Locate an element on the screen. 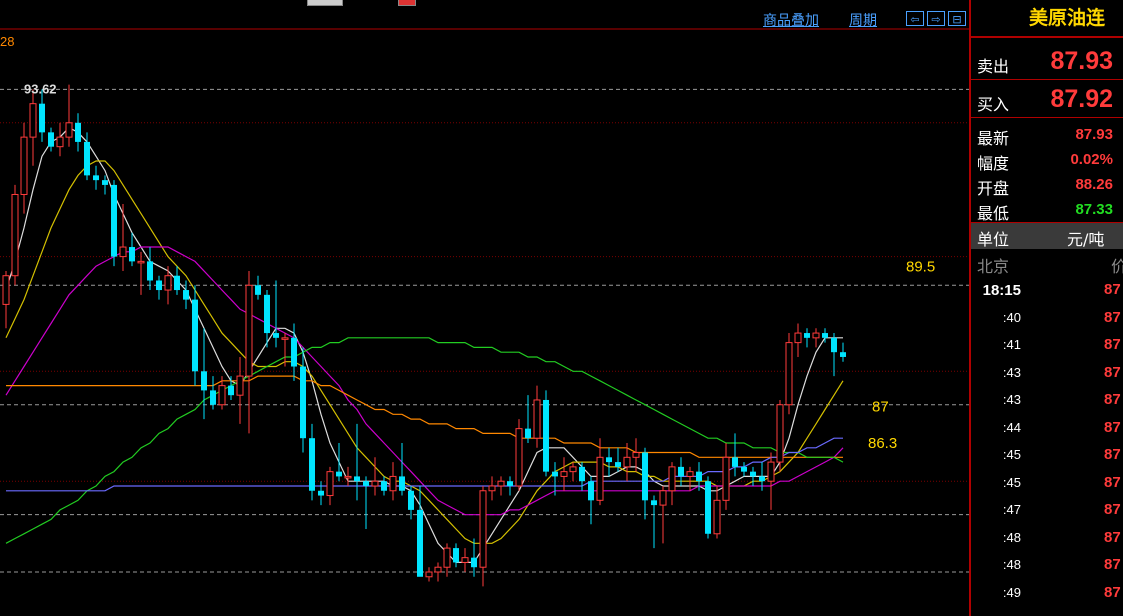 Image resolution: width=1123 pixels, height=616 pixels. tick-row: :41 87 is located at coordinates (1047, 345).